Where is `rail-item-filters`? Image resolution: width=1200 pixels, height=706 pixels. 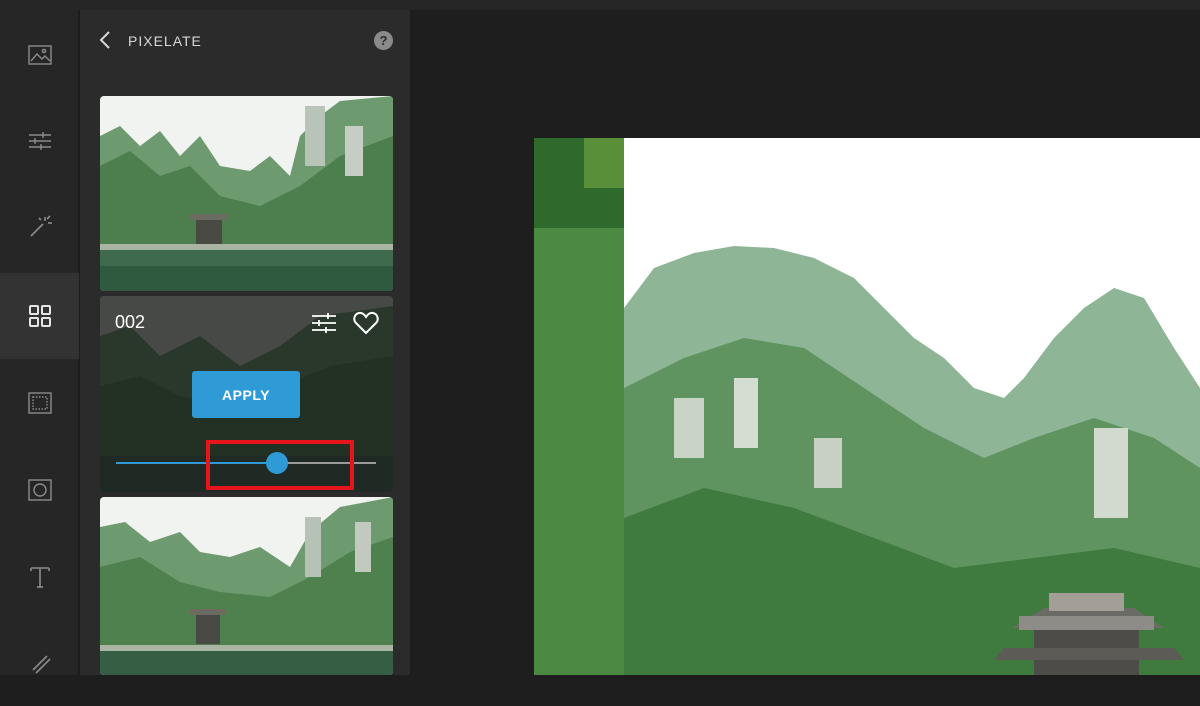 rail-item-filters is located at coordinates (39, 316).